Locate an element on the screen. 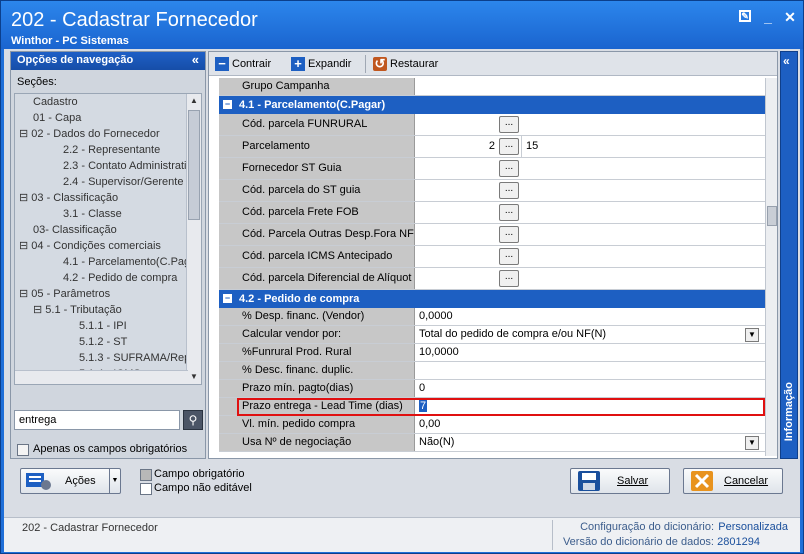 This screenshot has width=804, height=554. actions-button: Ações ▼ is located at coordinates (70, 481).